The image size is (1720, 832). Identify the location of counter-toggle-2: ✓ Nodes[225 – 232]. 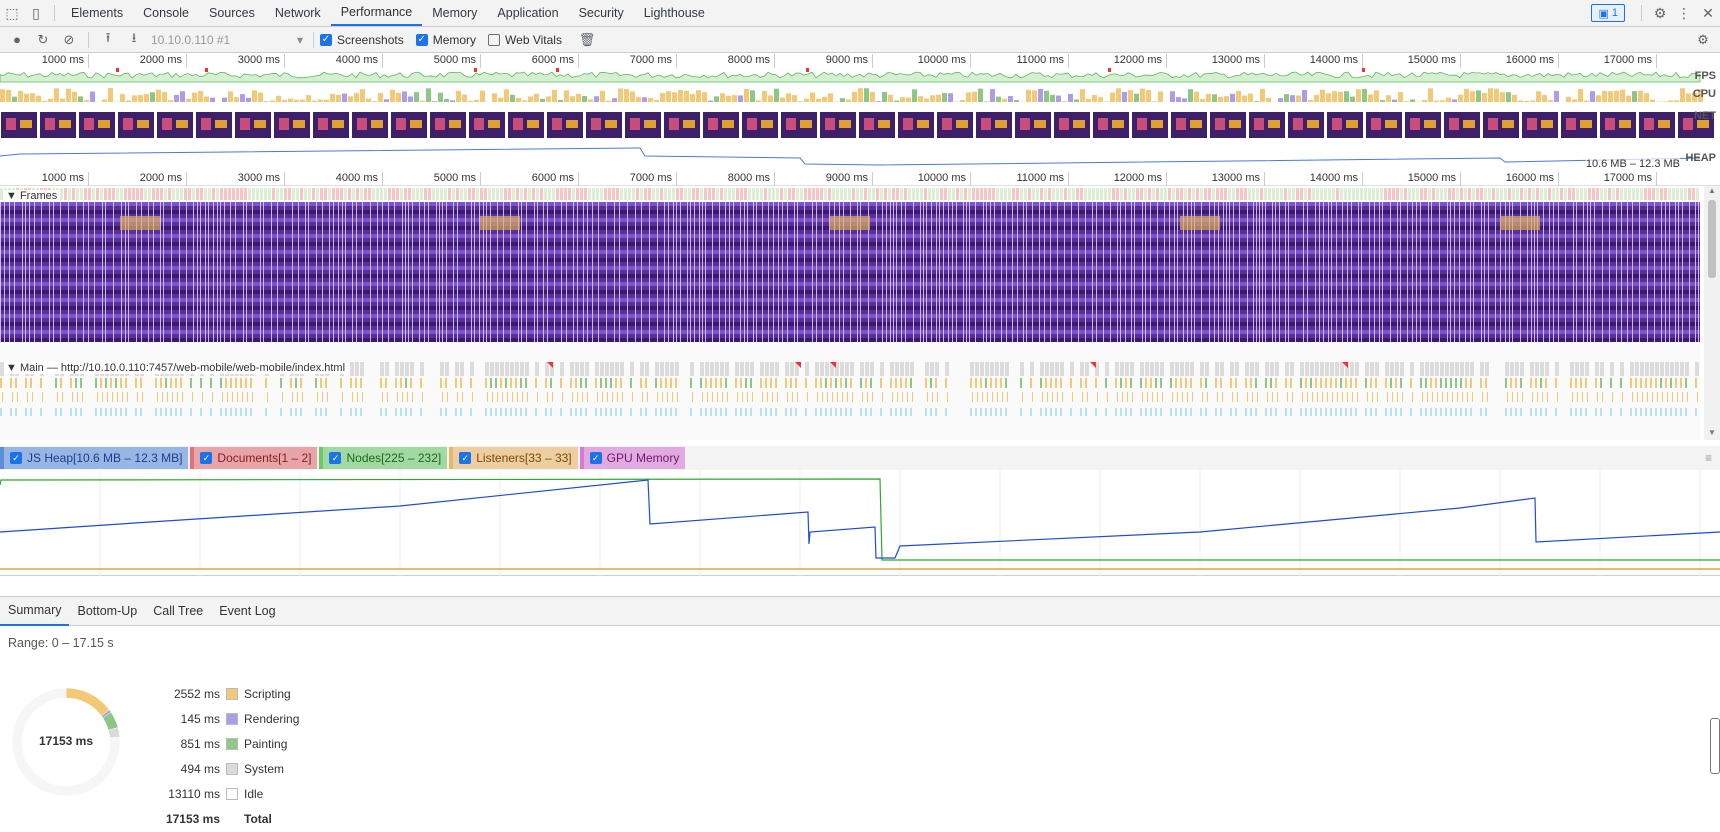
(383, 458).